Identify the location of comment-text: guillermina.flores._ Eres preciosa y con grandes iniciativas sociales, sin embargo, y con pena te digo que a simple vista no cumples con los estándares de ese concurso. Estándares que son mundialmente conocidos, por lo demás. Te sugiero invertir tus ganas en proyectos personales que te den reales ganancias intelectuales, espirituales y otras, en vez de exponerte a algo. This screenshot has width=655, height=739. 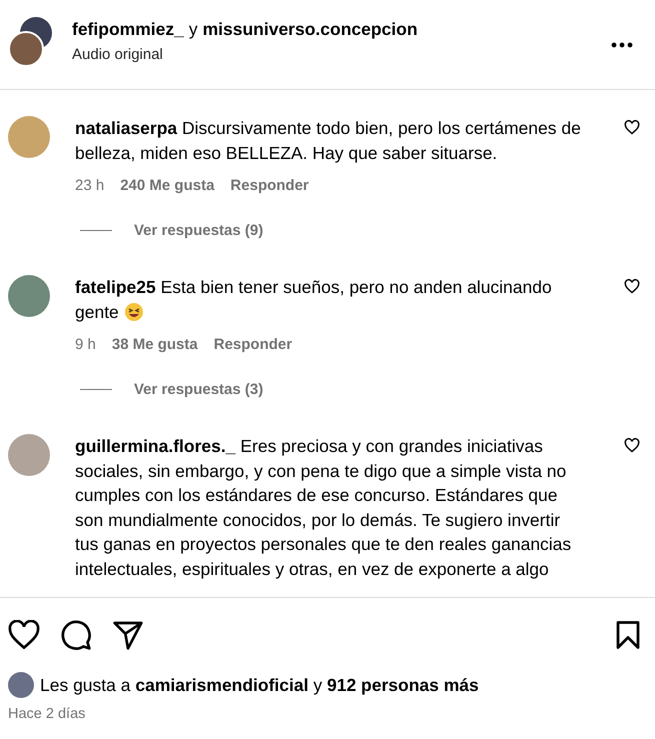
(323, 508).